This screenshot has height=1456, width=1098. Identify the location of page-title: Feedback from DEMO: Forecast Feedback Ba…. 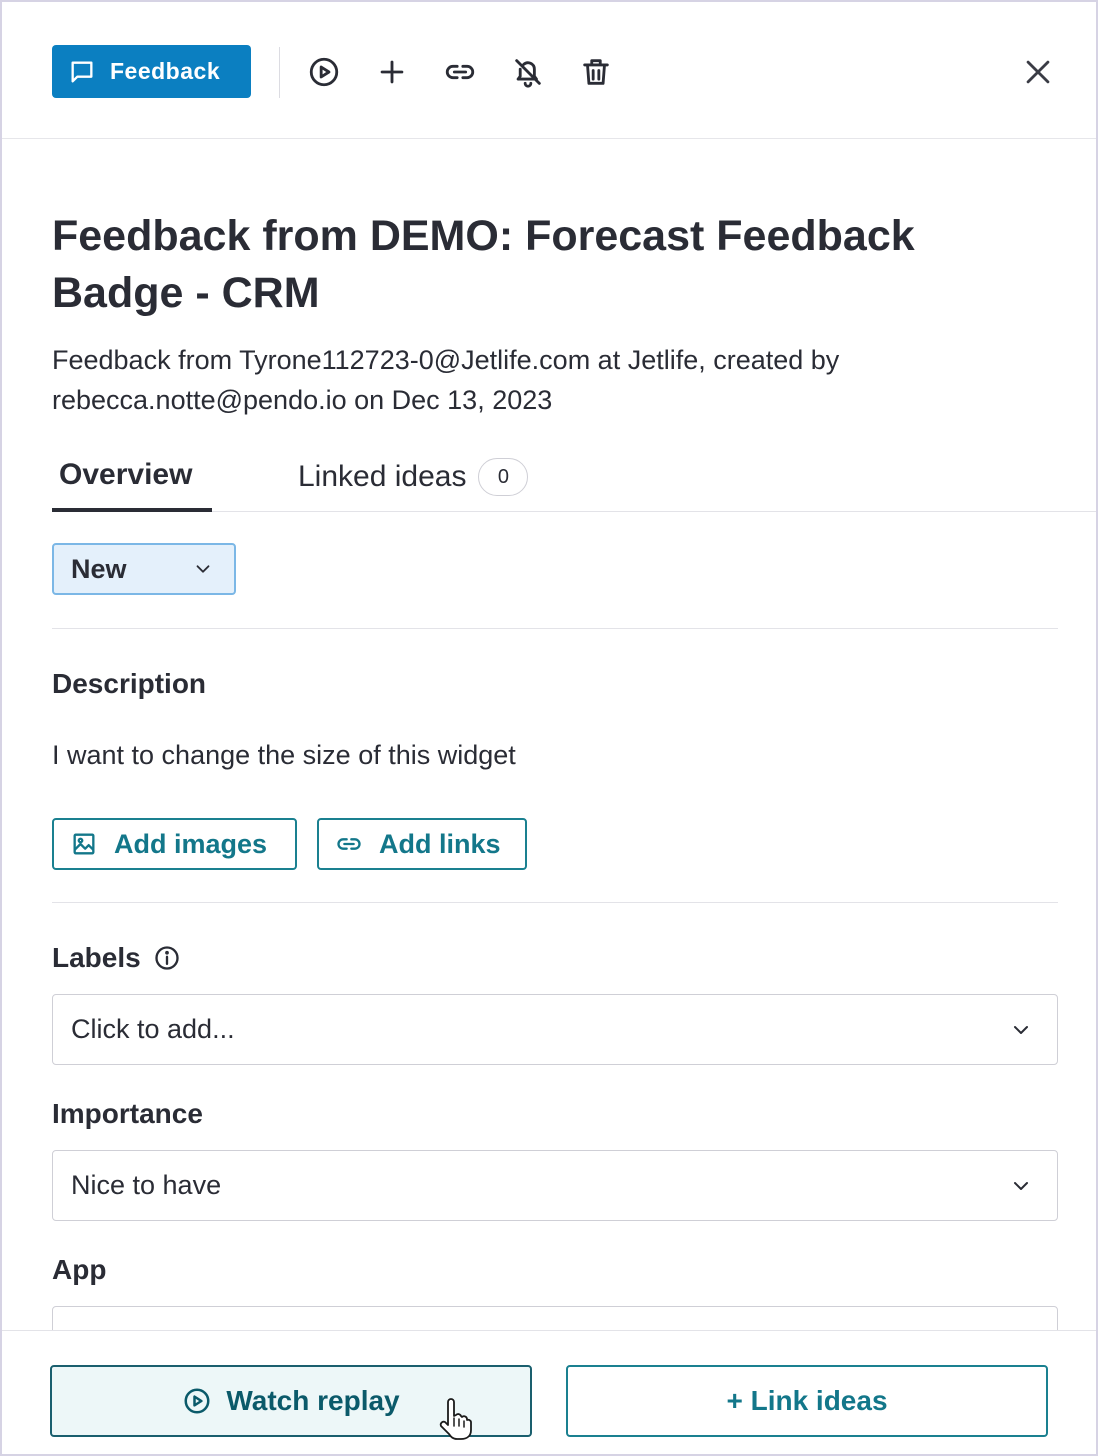
(483, 264).